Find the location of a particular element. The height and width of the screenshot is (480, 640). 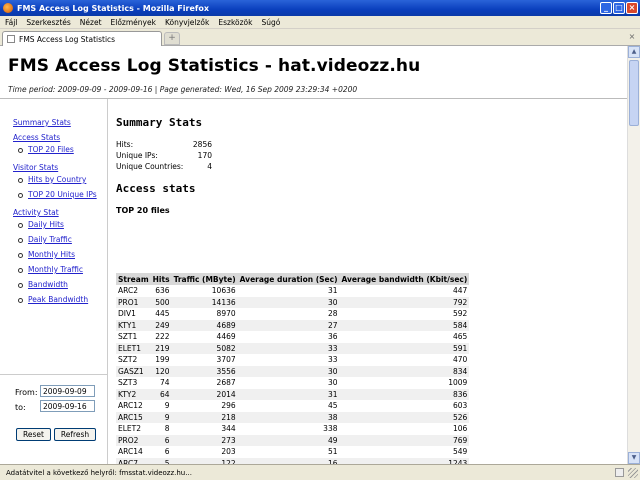

nav-hits-by-country: Hits by Country is located at coordinates (52, 179).